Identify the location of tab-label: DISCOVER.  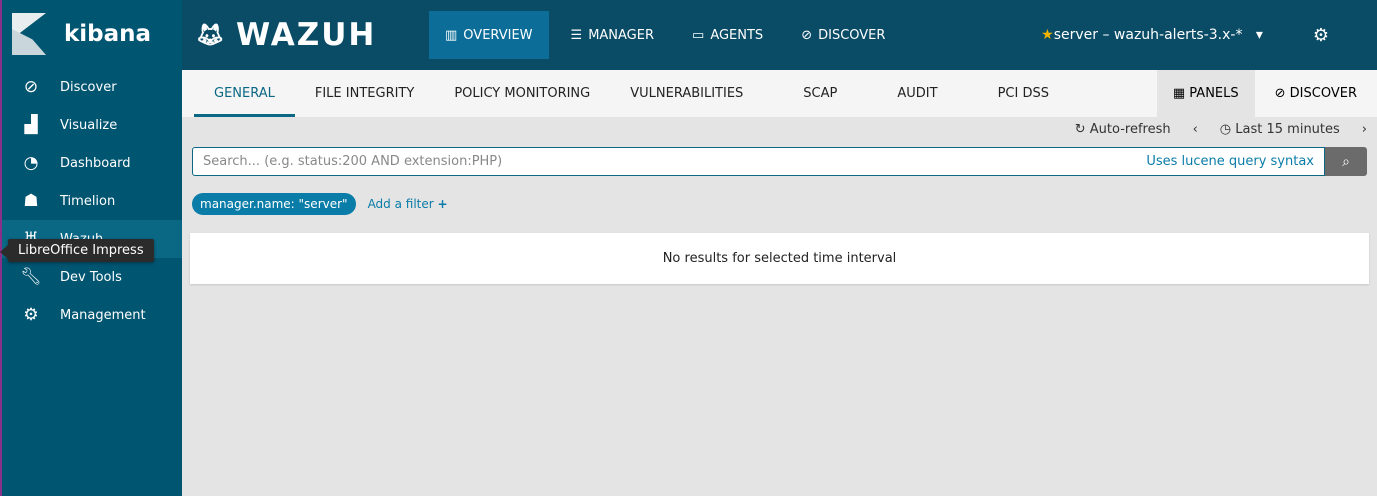
(852, 35).